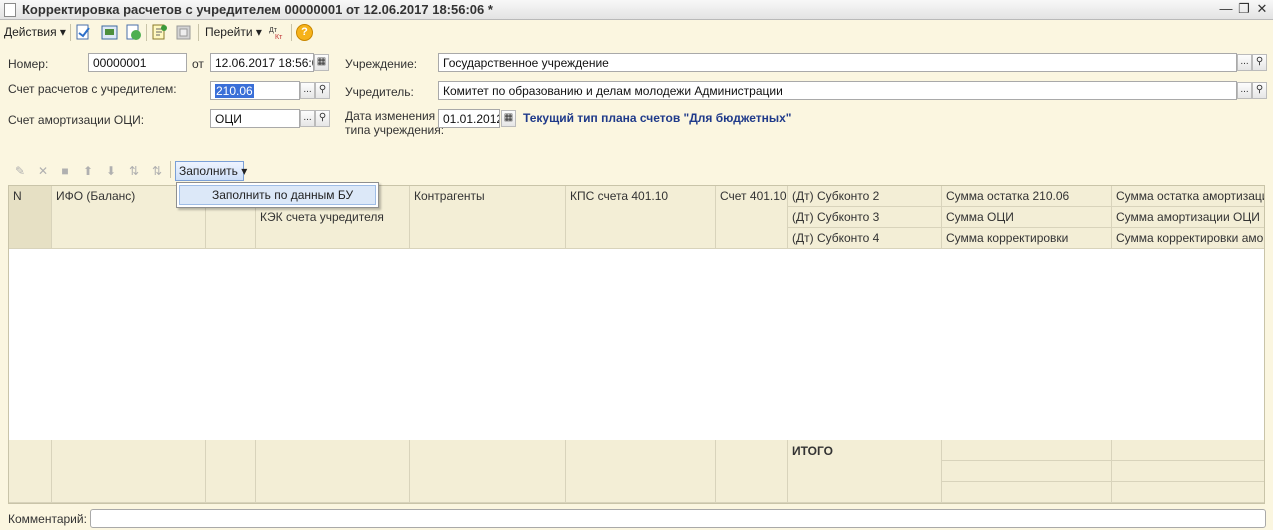 This screenshot has width=1273, height=530. What do you see at coordinates (10, 10) in the screenshot?
I see `document-icon` at bounding box center [10, 10].